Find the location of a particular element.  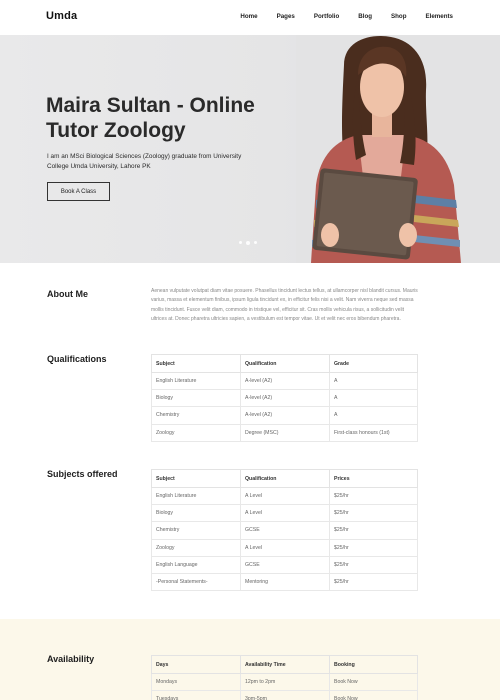

nav-pages: Pages is located at coordinates (286, 16).